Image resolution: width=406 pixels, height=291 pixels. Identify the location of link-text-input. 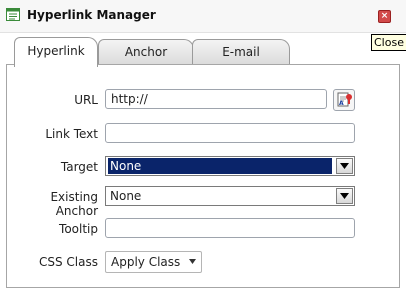
(230, 133).